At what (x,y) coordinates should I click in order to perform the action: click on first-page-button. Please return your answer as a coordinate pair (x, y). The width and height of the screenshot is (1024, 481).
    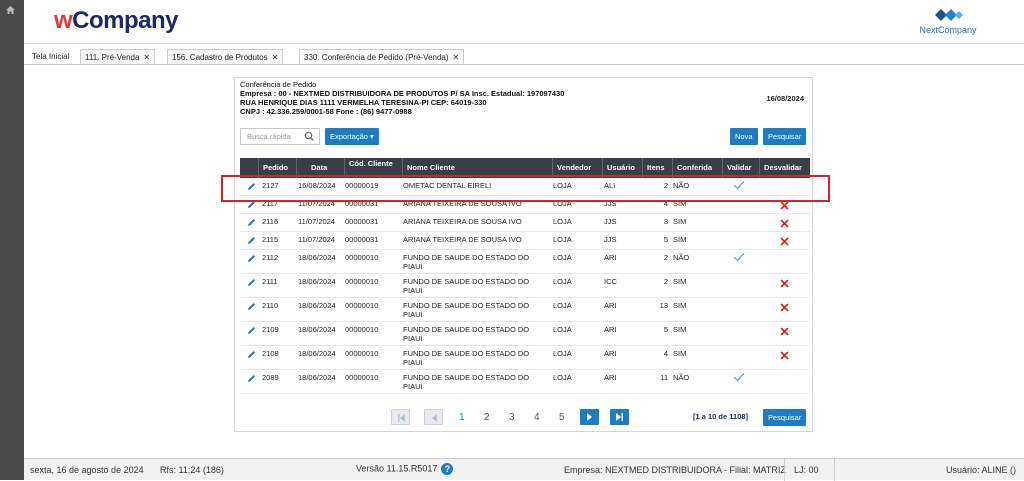
    Looking at the image, I should click on (400, 417).